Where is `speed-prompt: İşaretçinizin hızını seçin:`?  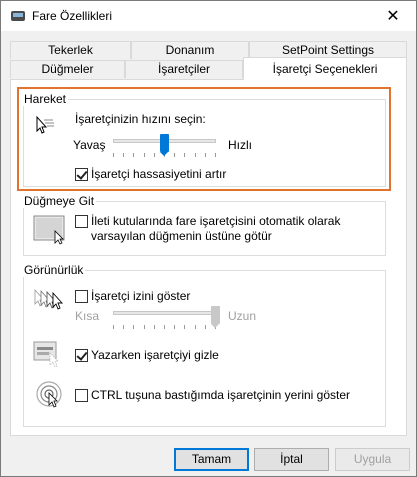 speed-prompt: İşaretçinizin hızını seçin: is located at coordinates (140, 119).